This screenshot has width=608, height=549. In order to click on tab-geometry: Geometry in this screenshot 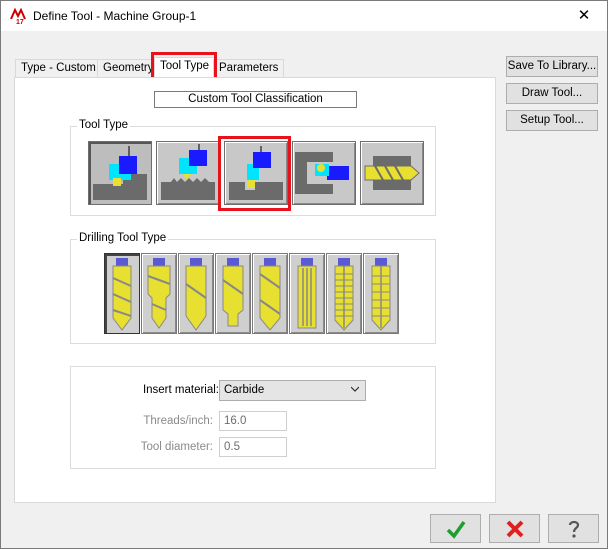, I will do `click(128, 68)`.